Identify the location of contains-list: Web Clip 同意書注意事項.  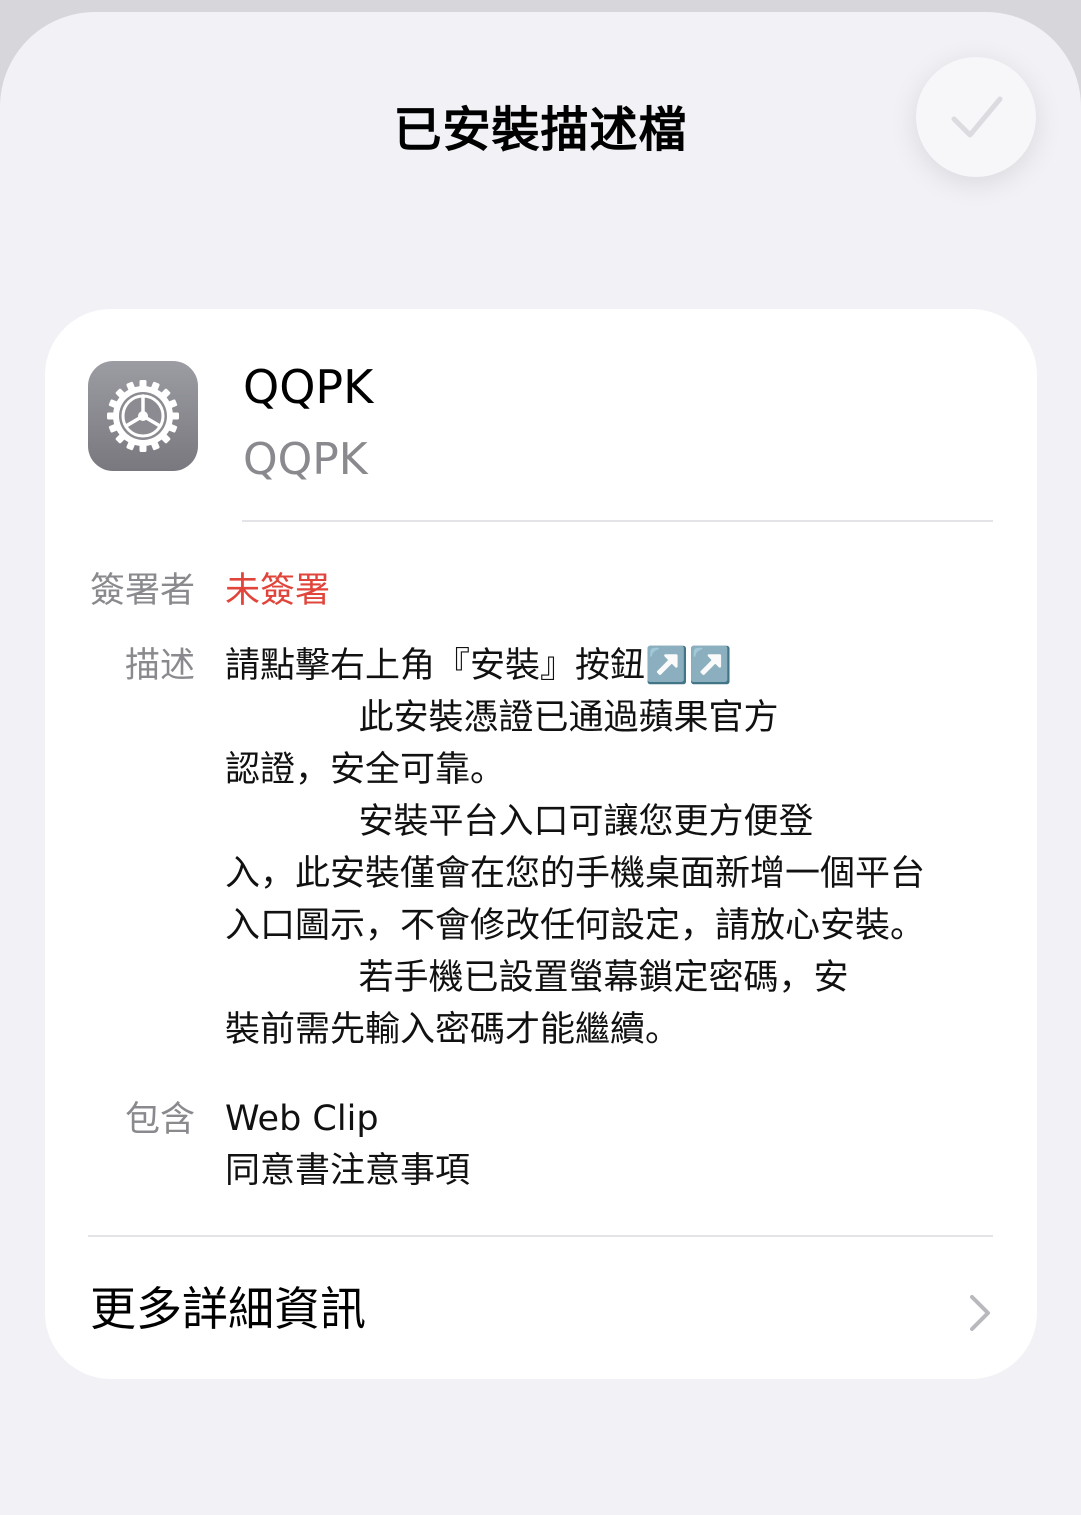
(612, 1145).